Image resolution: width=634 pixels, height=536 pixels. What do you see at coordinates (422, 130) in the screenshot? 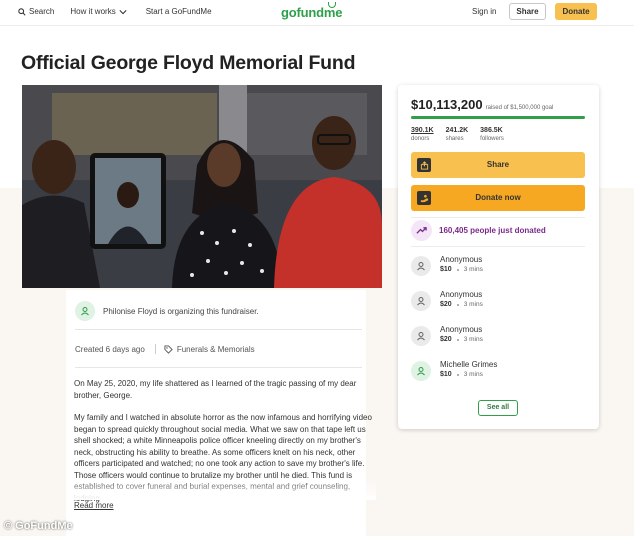
I see `stat-value: 390.1K` at bounding box center [422, 130].